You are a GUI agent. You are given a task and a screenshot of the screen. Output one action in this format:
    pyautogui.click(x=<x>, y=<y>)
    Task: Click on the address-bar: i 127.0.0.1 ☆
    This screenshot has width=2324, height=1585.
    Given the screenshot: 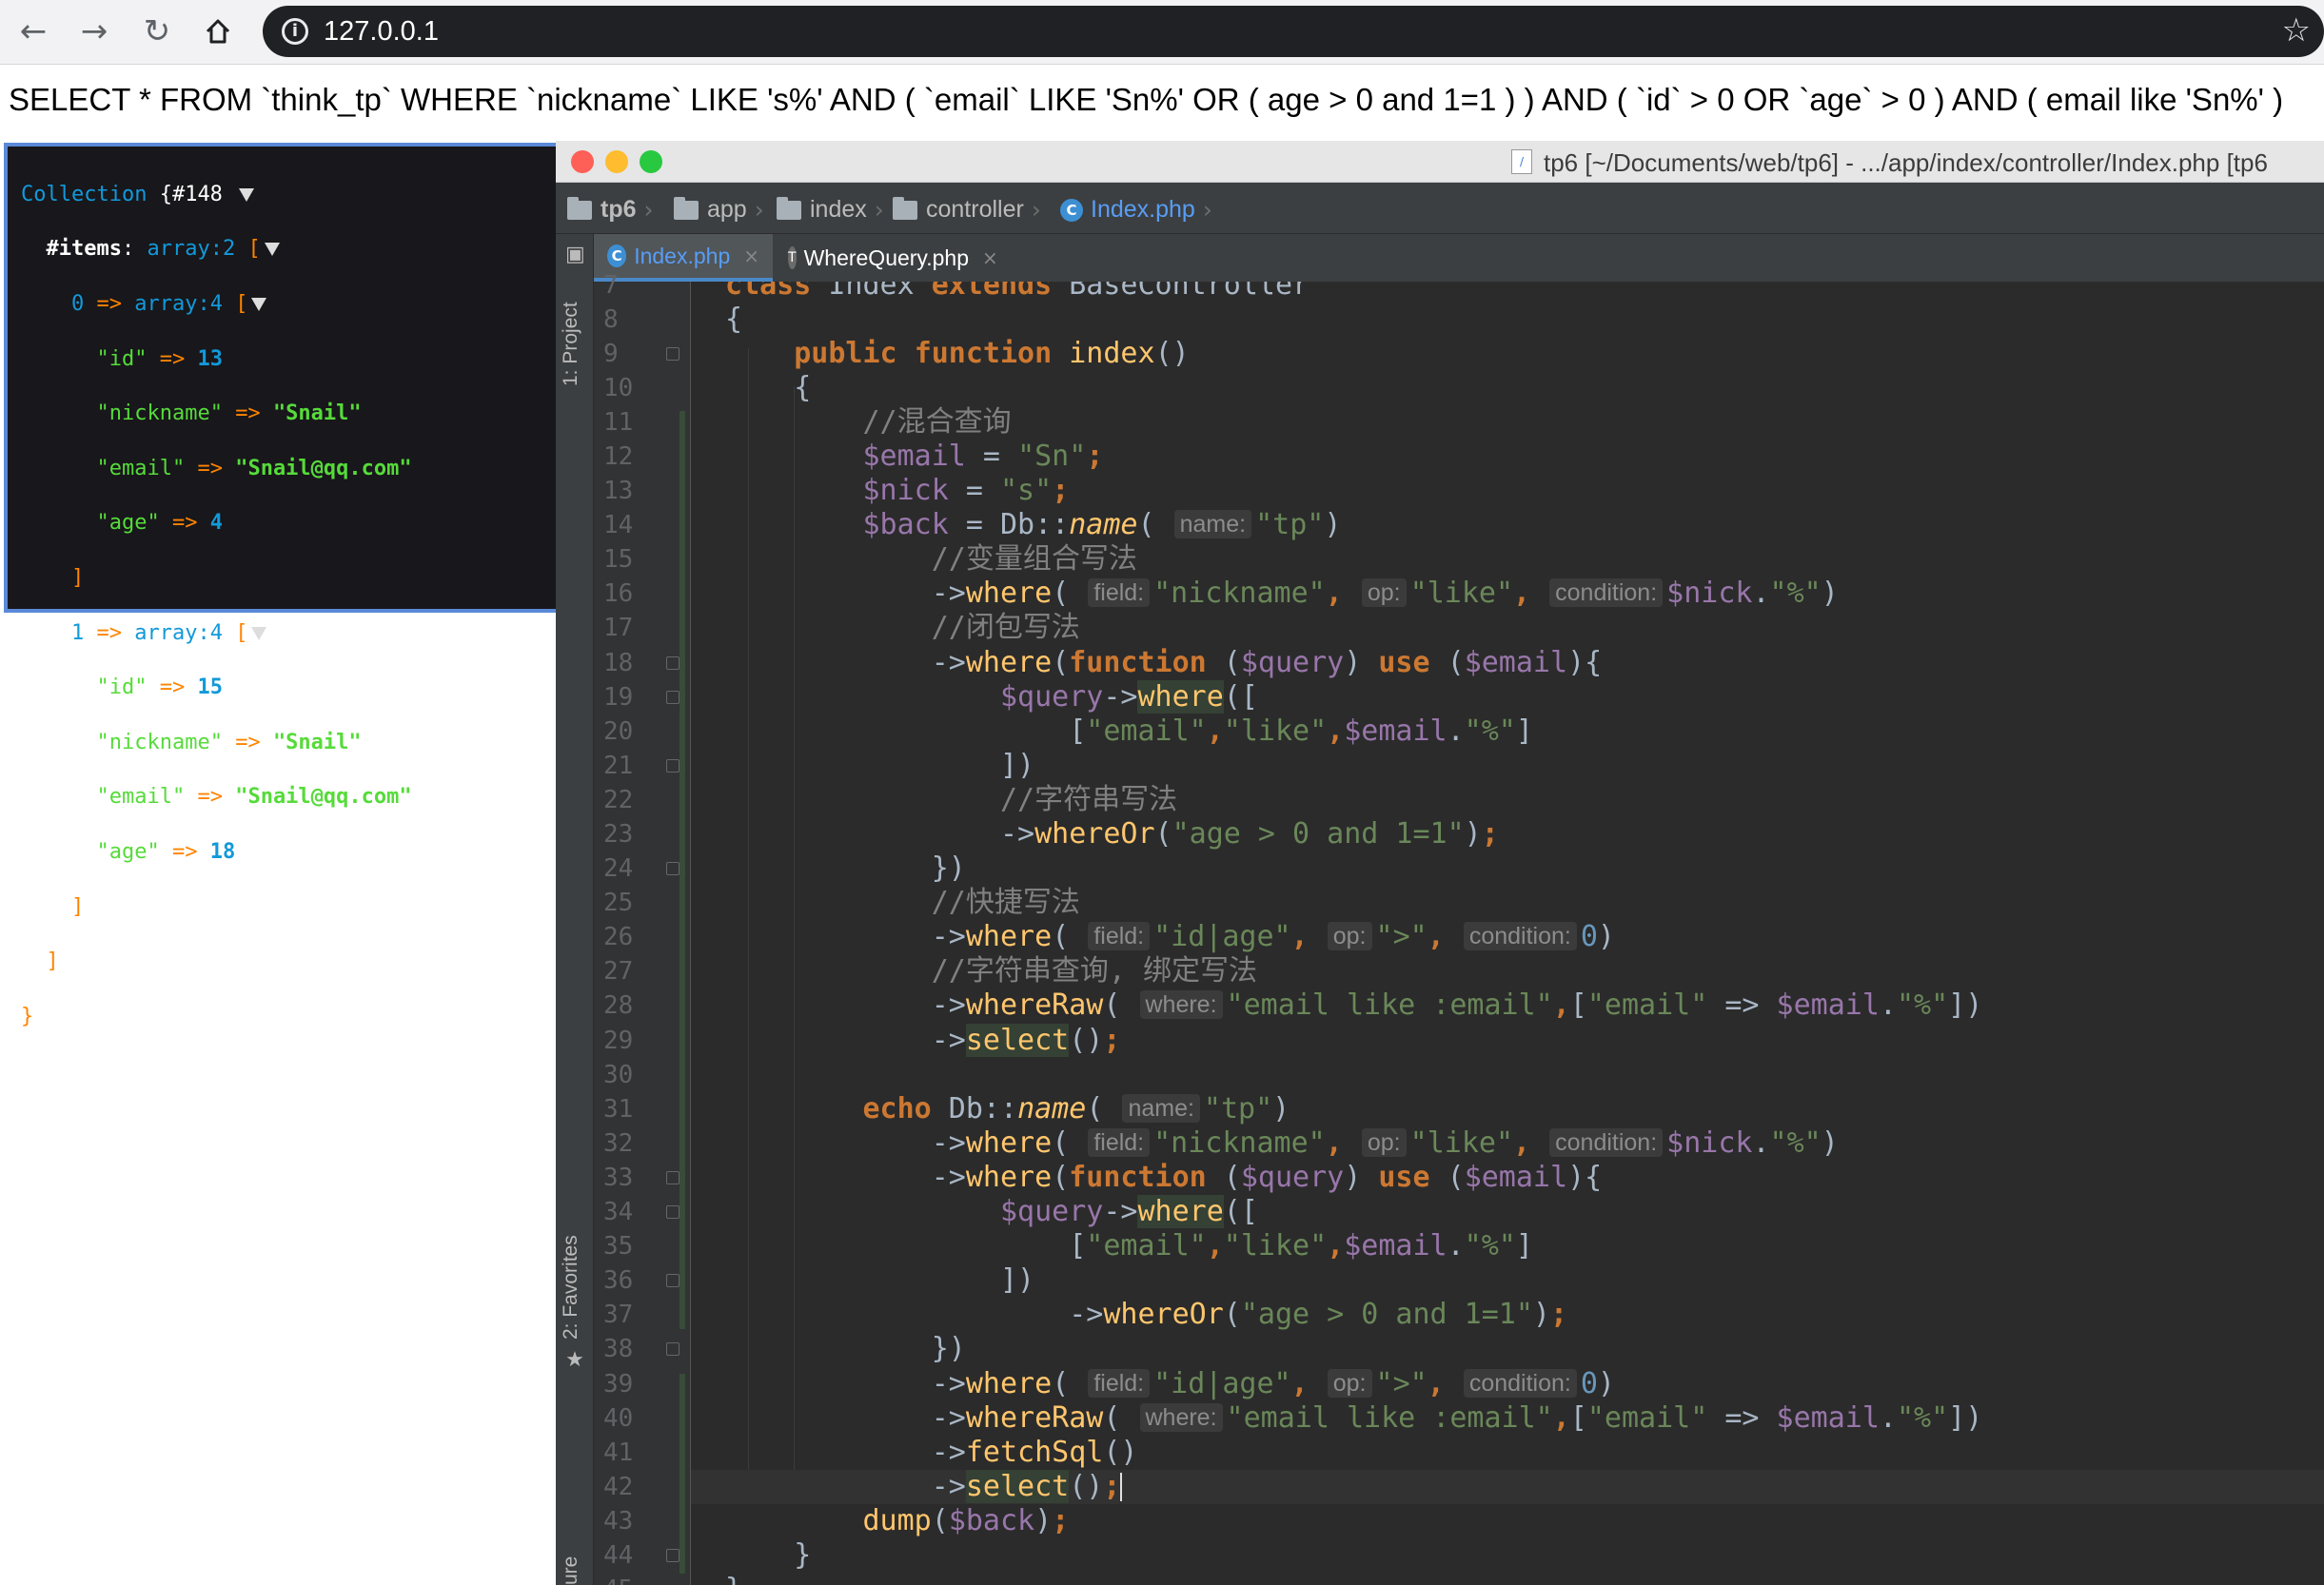 What is the action you would take?
    pyautogui.click(x=1293, y=31)
    